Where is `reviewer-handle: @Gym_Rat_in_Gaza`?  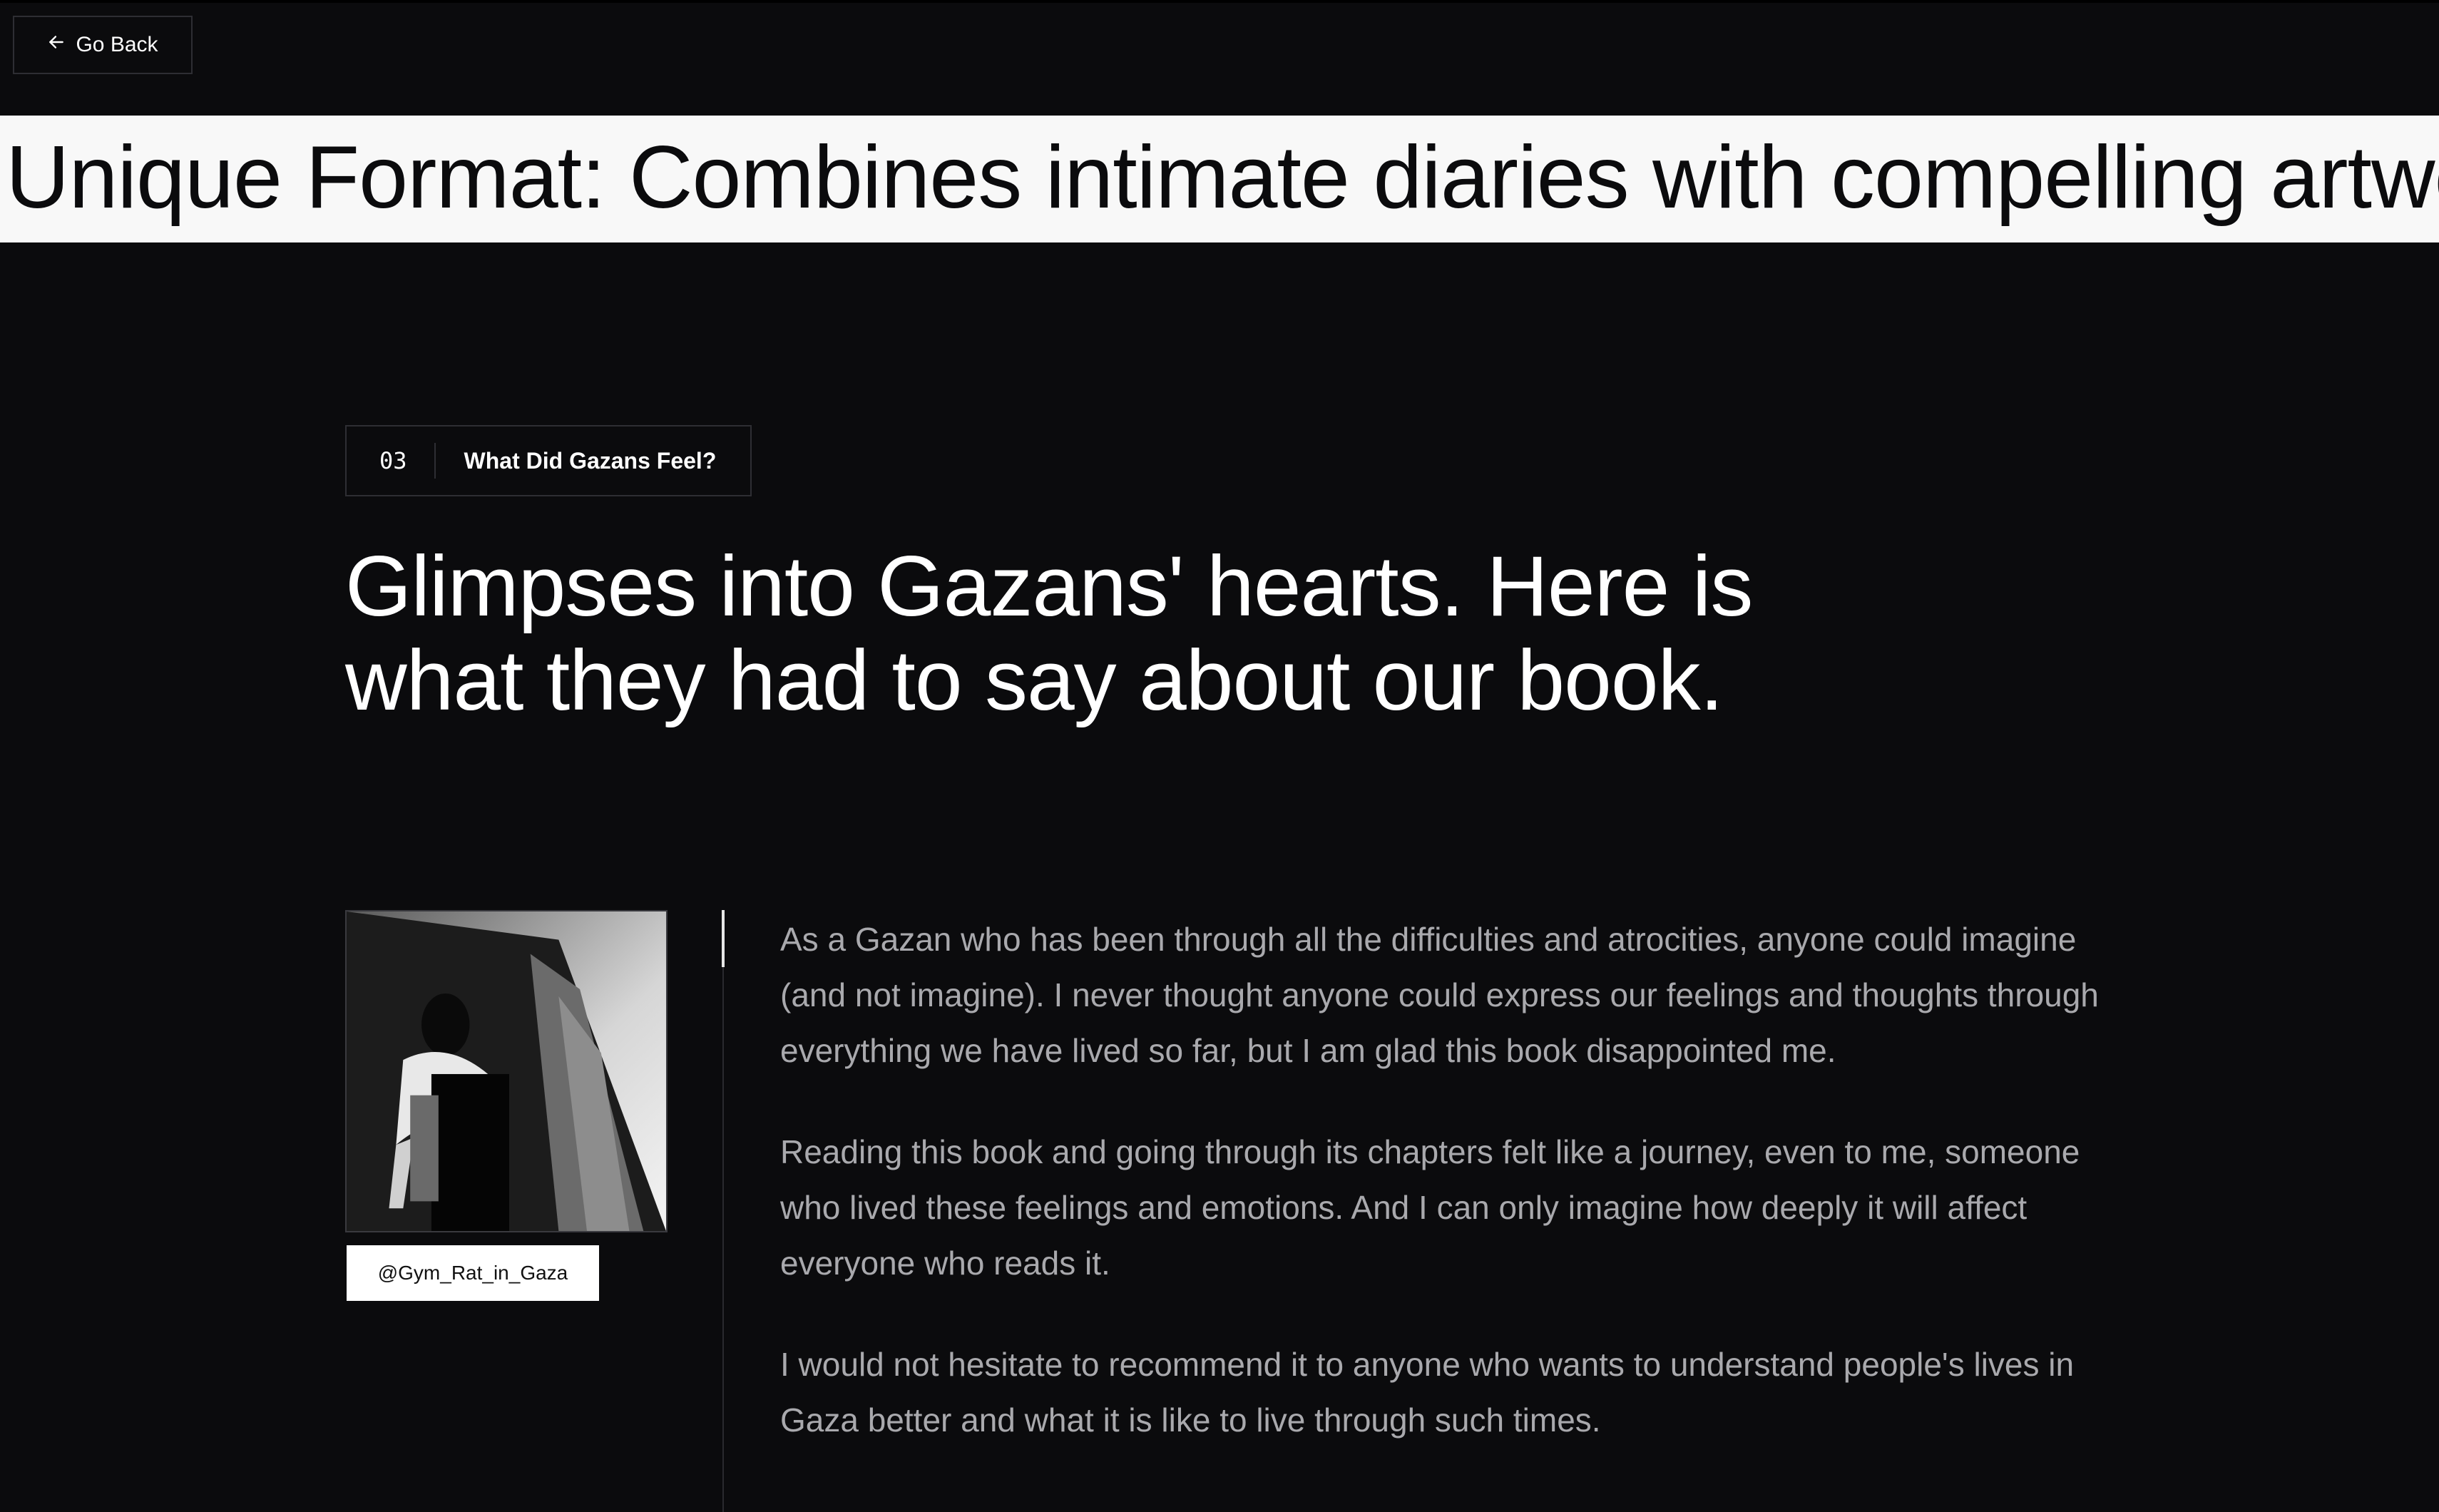 reviewer-handle: @Gym_Rat_in_Gaza is located at coordinates (473, 1273).